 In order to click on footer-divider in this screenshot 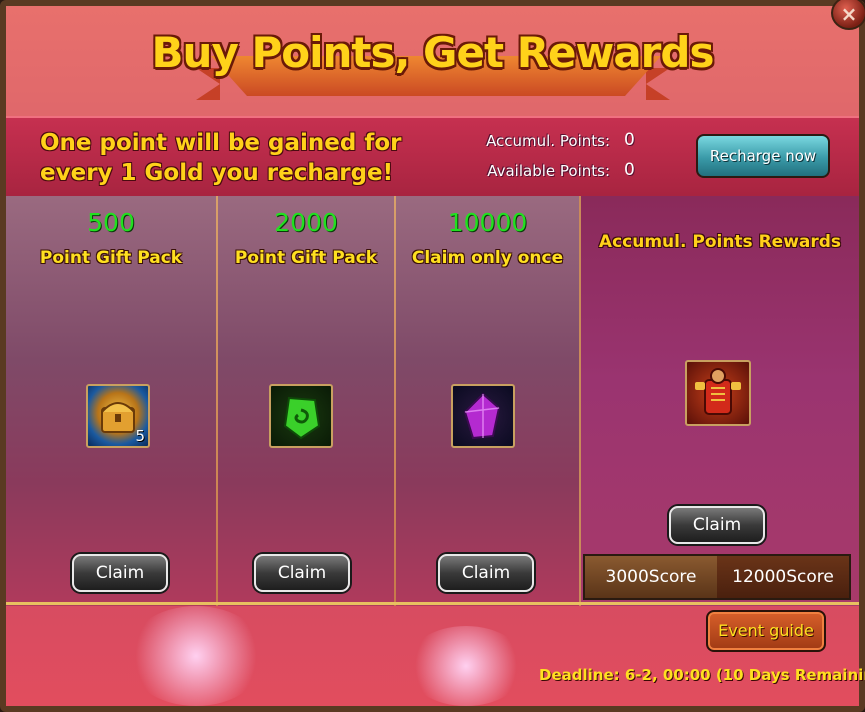, I will do `click(432, 603)`.